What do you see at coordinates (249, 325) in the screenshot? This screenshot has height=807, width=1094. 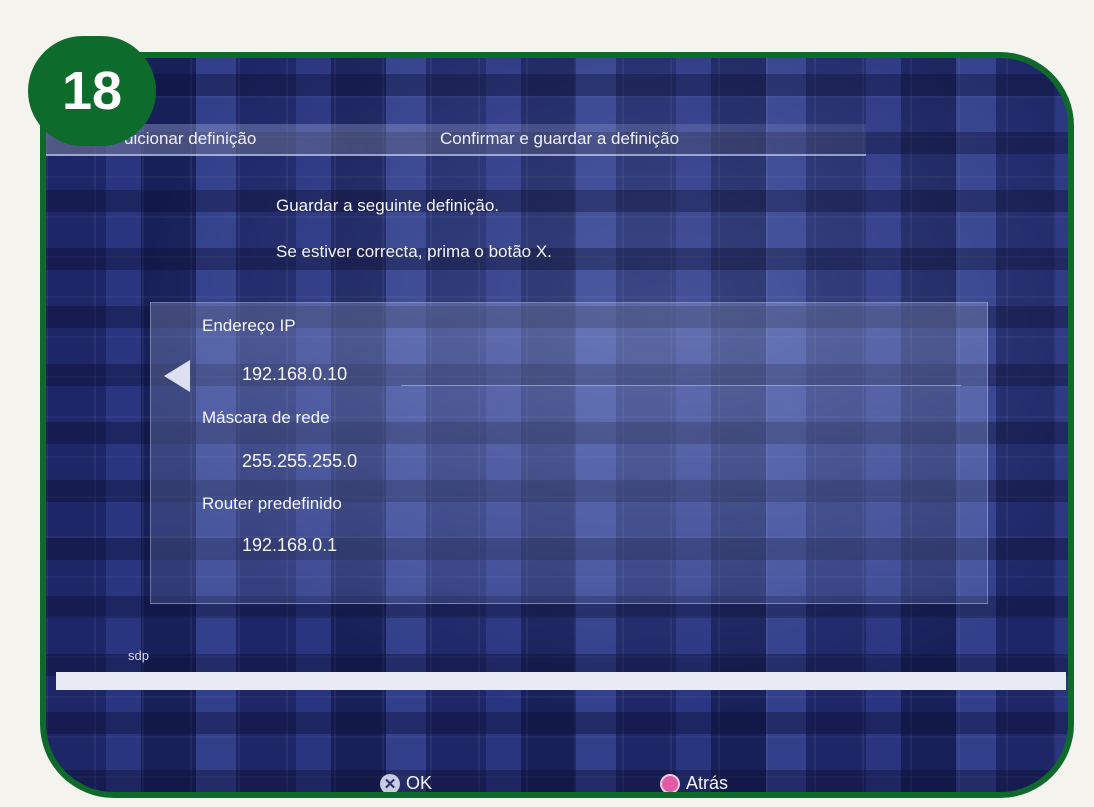 I see `ip-address-label: Endereço IP` at bounding box center [249, 325].